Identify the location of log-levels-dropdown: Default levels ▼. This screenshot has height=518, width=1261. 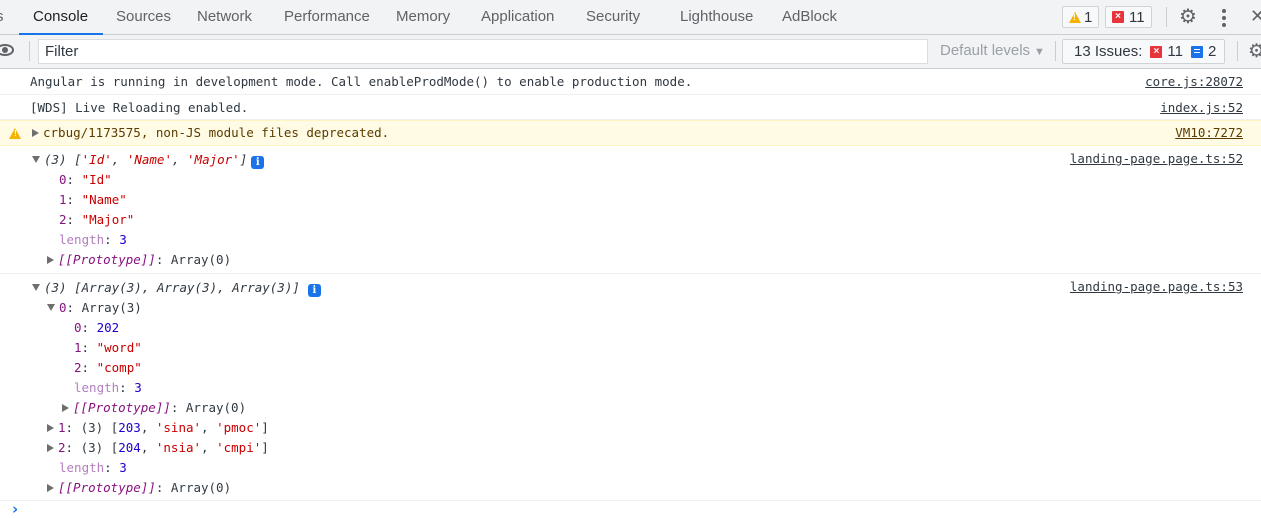
(992, 50).